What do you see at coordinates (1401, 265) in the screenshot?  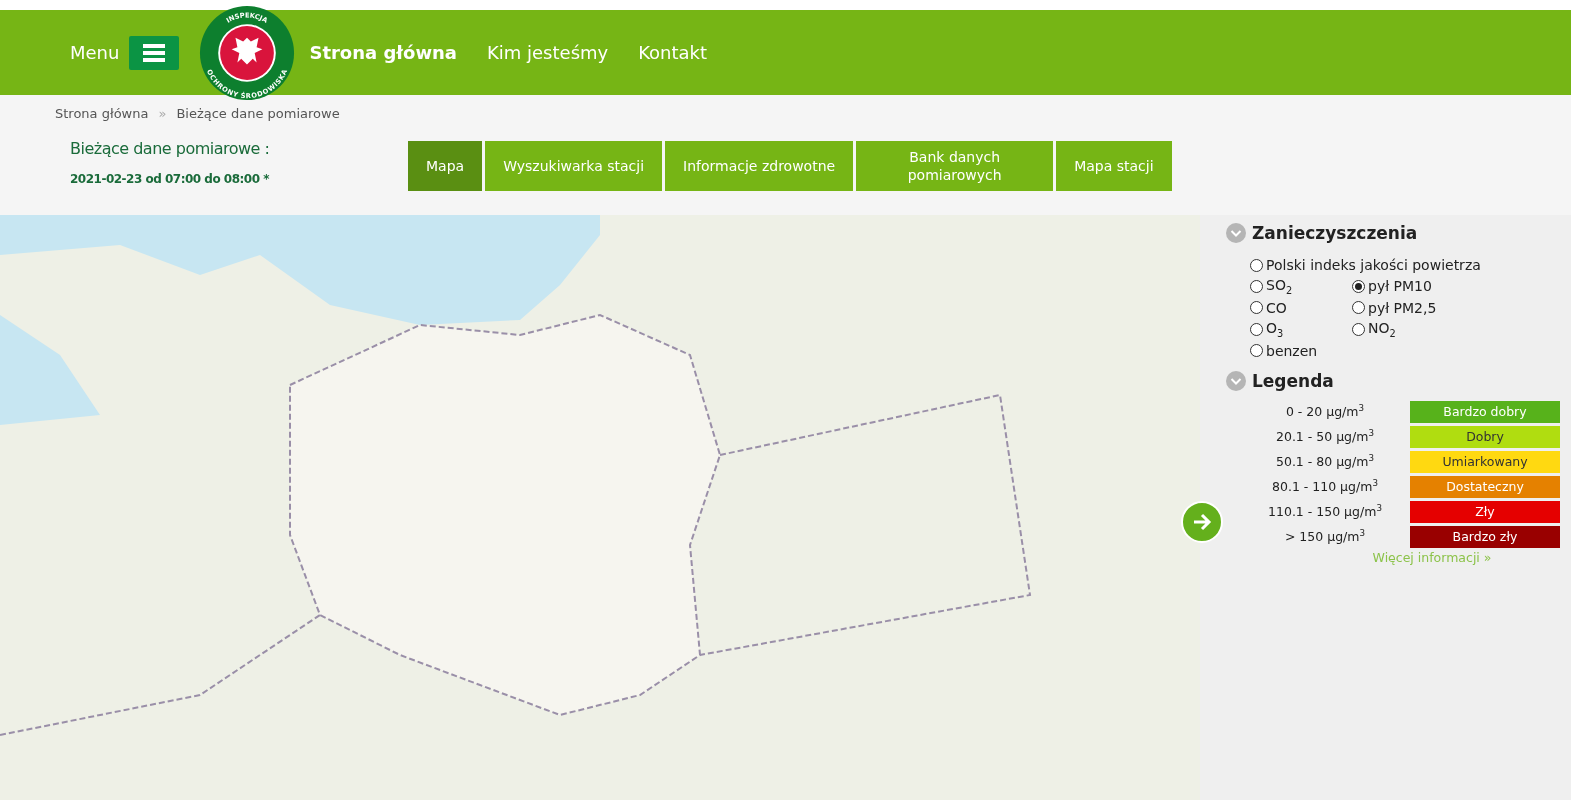 I see `radio-option: Polski indeks jakości powietrza` at bounding box center [1401, 265].